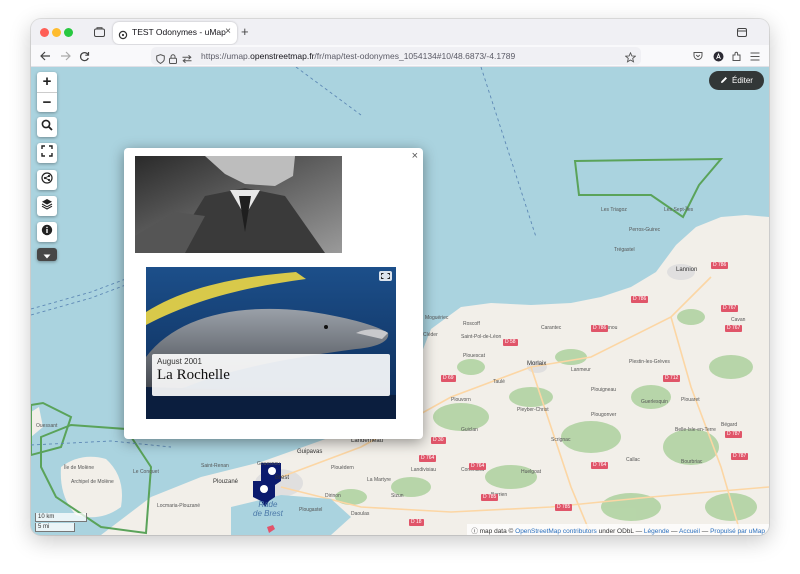 This screenshot has width=800, height=574. I want to click on map-label-lesboeufs: Les Triagoz, so click(614, 210).